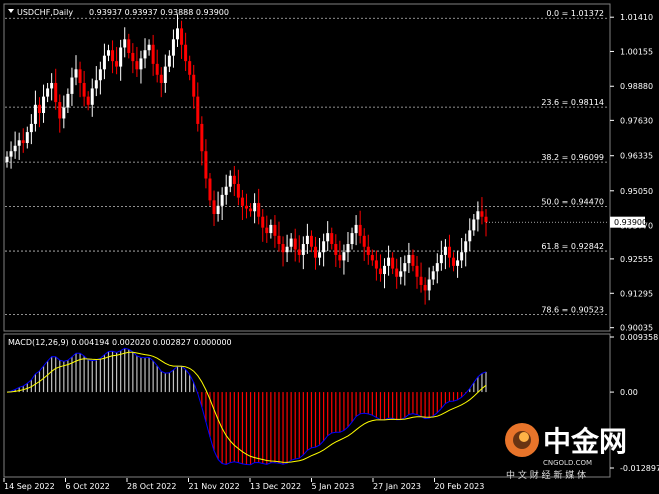 The image size is (659, 494). I want to click on watermark-domain: CNGOLD.COM, so click(567, 463).